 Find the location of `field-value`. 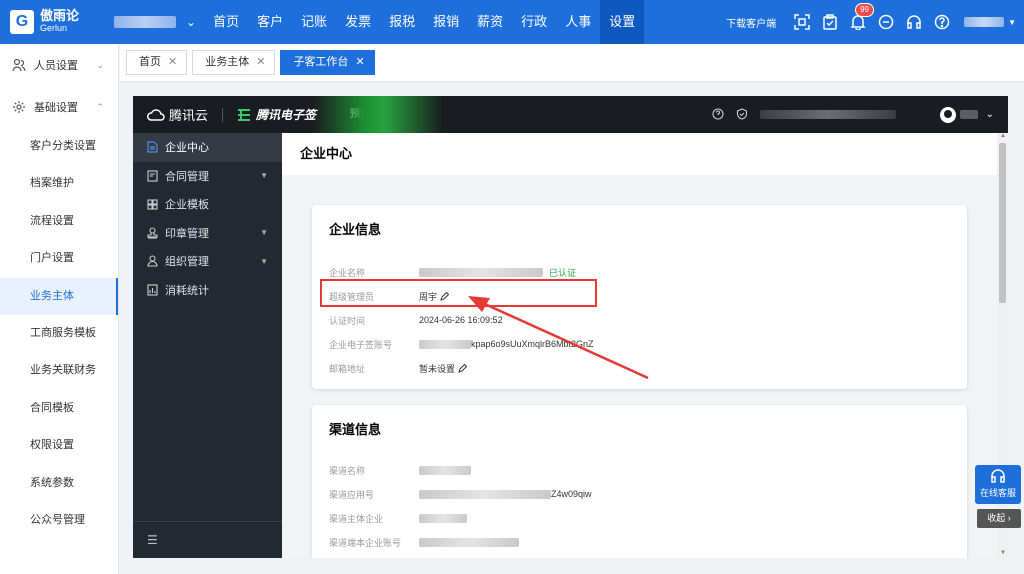

field-value is located at coordinates (445, 470).